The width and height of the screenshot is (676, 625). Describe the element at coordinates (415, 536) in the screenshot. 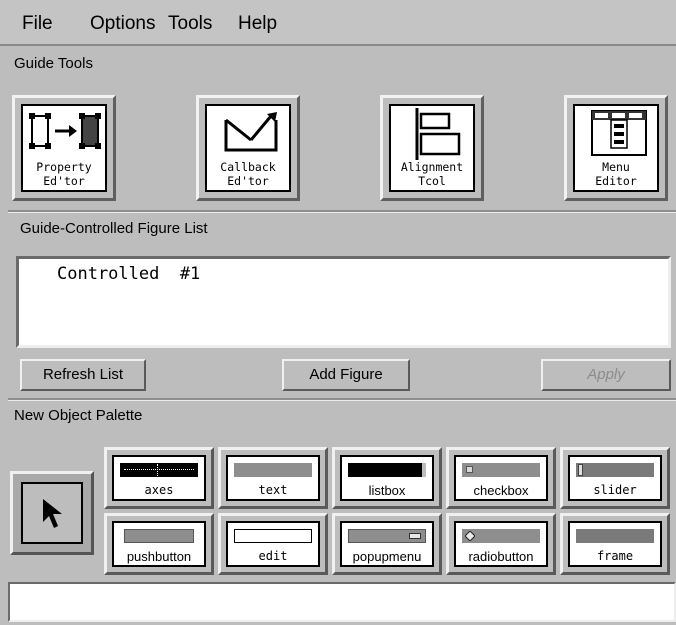

I see `popup-indicator-icon` at that location.